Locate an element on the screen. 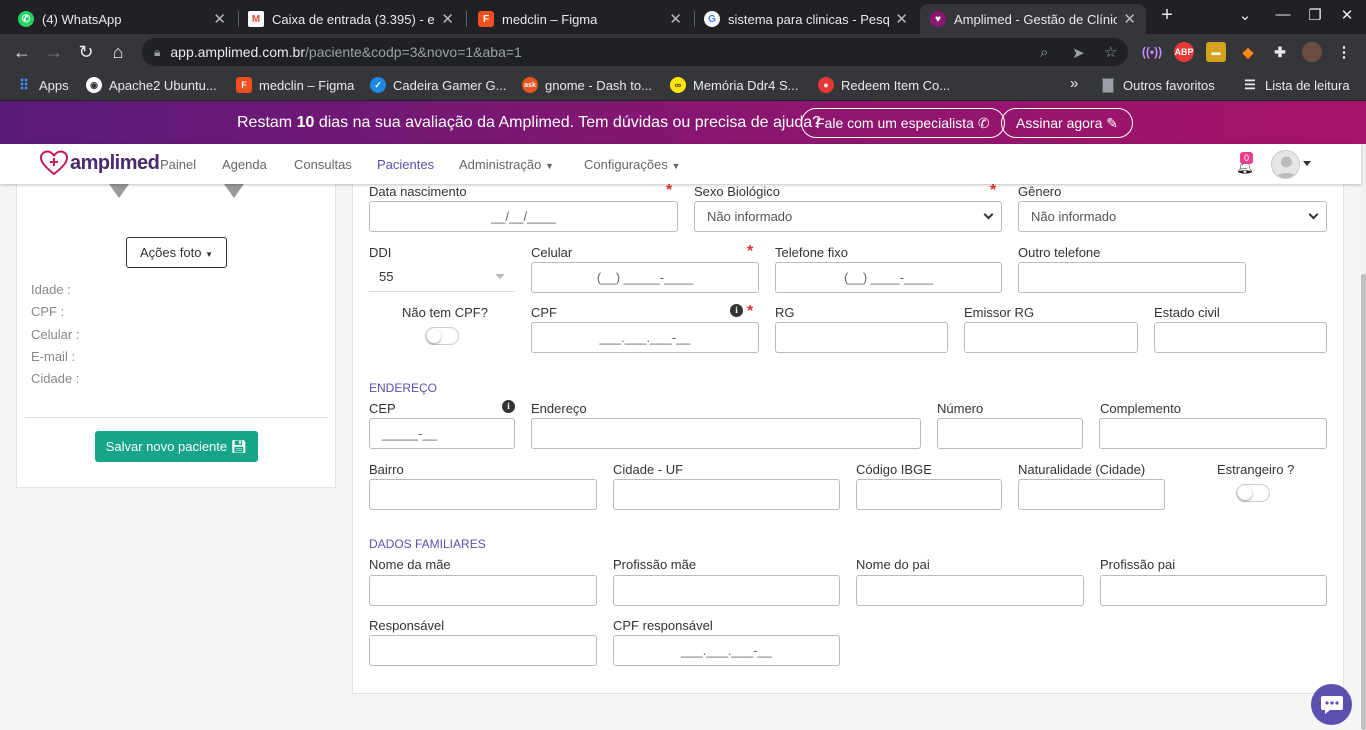 This screenshot has width=1366, height=730. apps-grid-icon: ⠿ is located at coordinates (24, 84).